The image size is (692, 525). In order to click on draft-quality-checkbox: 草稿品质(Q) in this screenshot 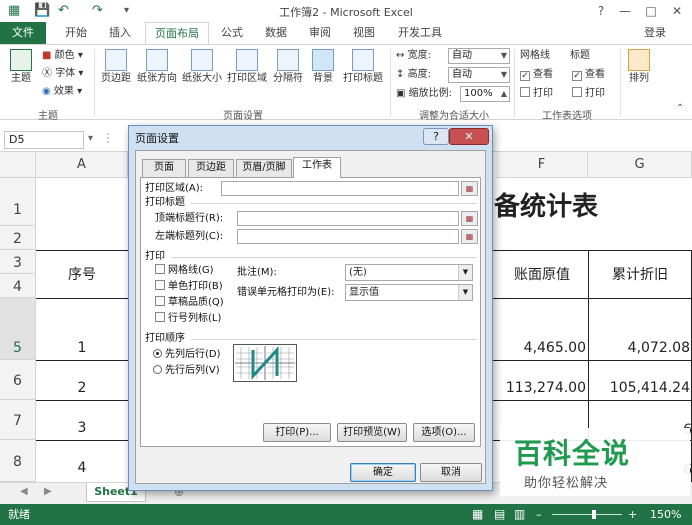, I will do `click(189, 303)`.